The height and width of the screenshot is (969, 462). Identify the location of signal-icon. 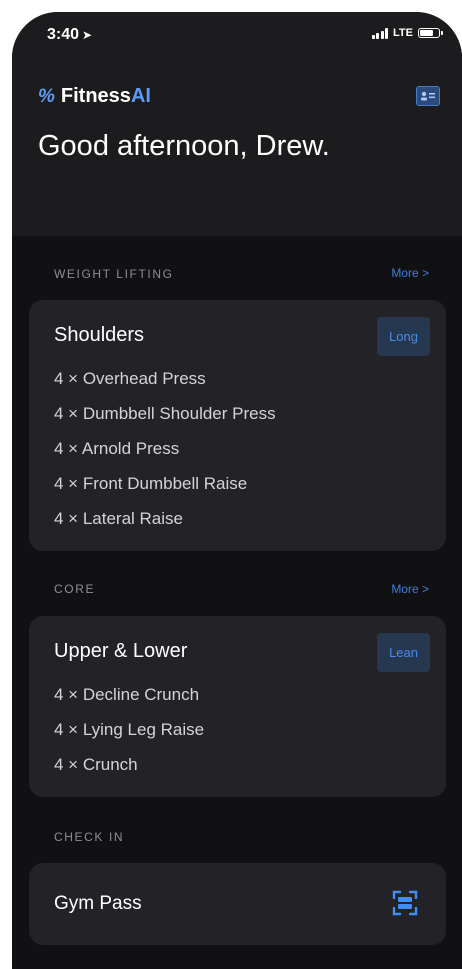
(380, 33).